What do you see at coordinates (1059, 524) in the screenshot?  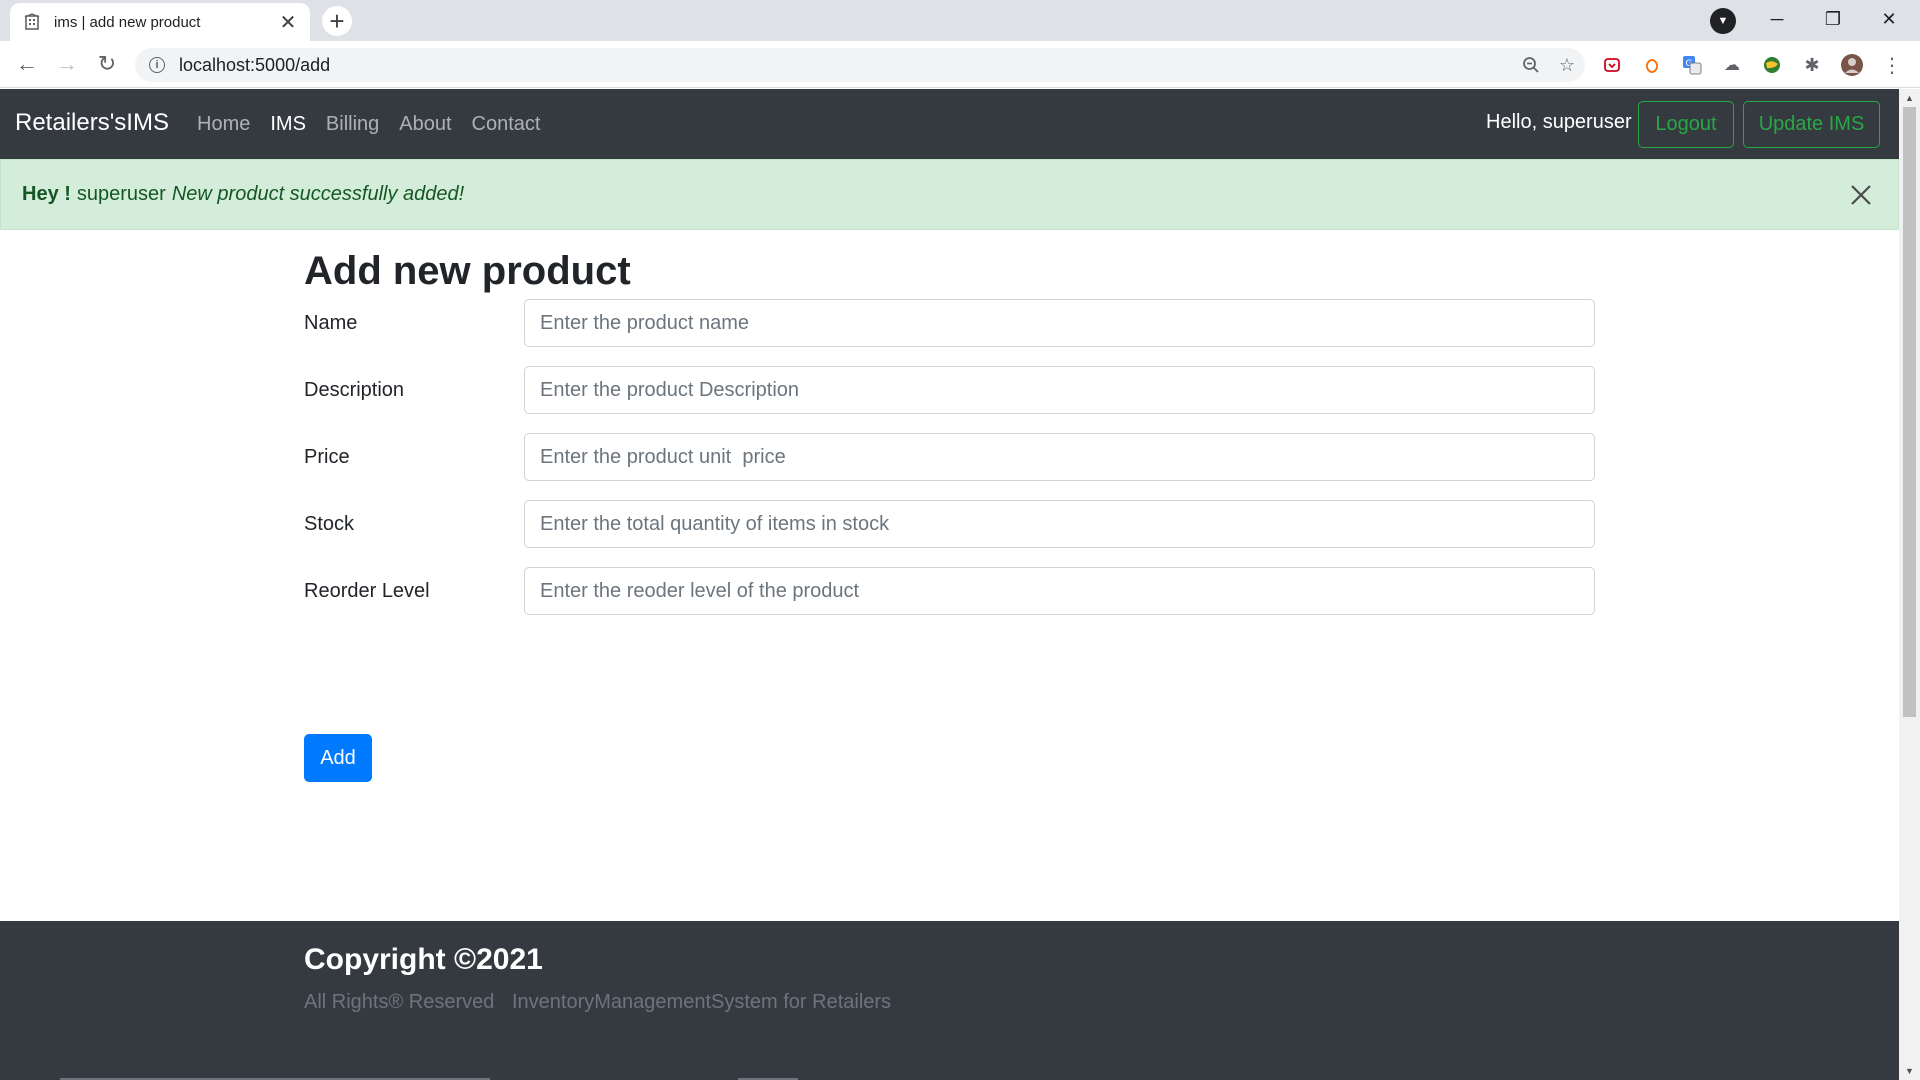 I see `stock-field` at bounding box center [1059, 524].